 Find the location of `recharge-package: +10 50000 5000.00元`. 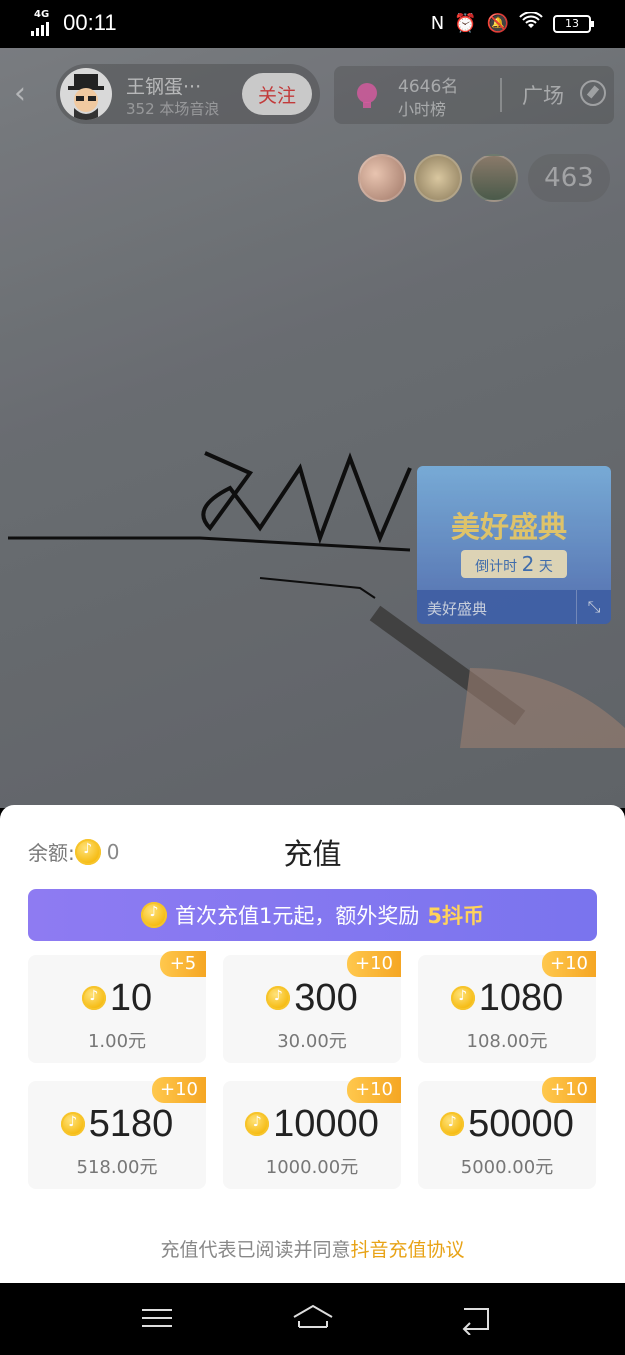

recharge-package: +10 50000 5000.00元 is located at coordinates (507, 1133).